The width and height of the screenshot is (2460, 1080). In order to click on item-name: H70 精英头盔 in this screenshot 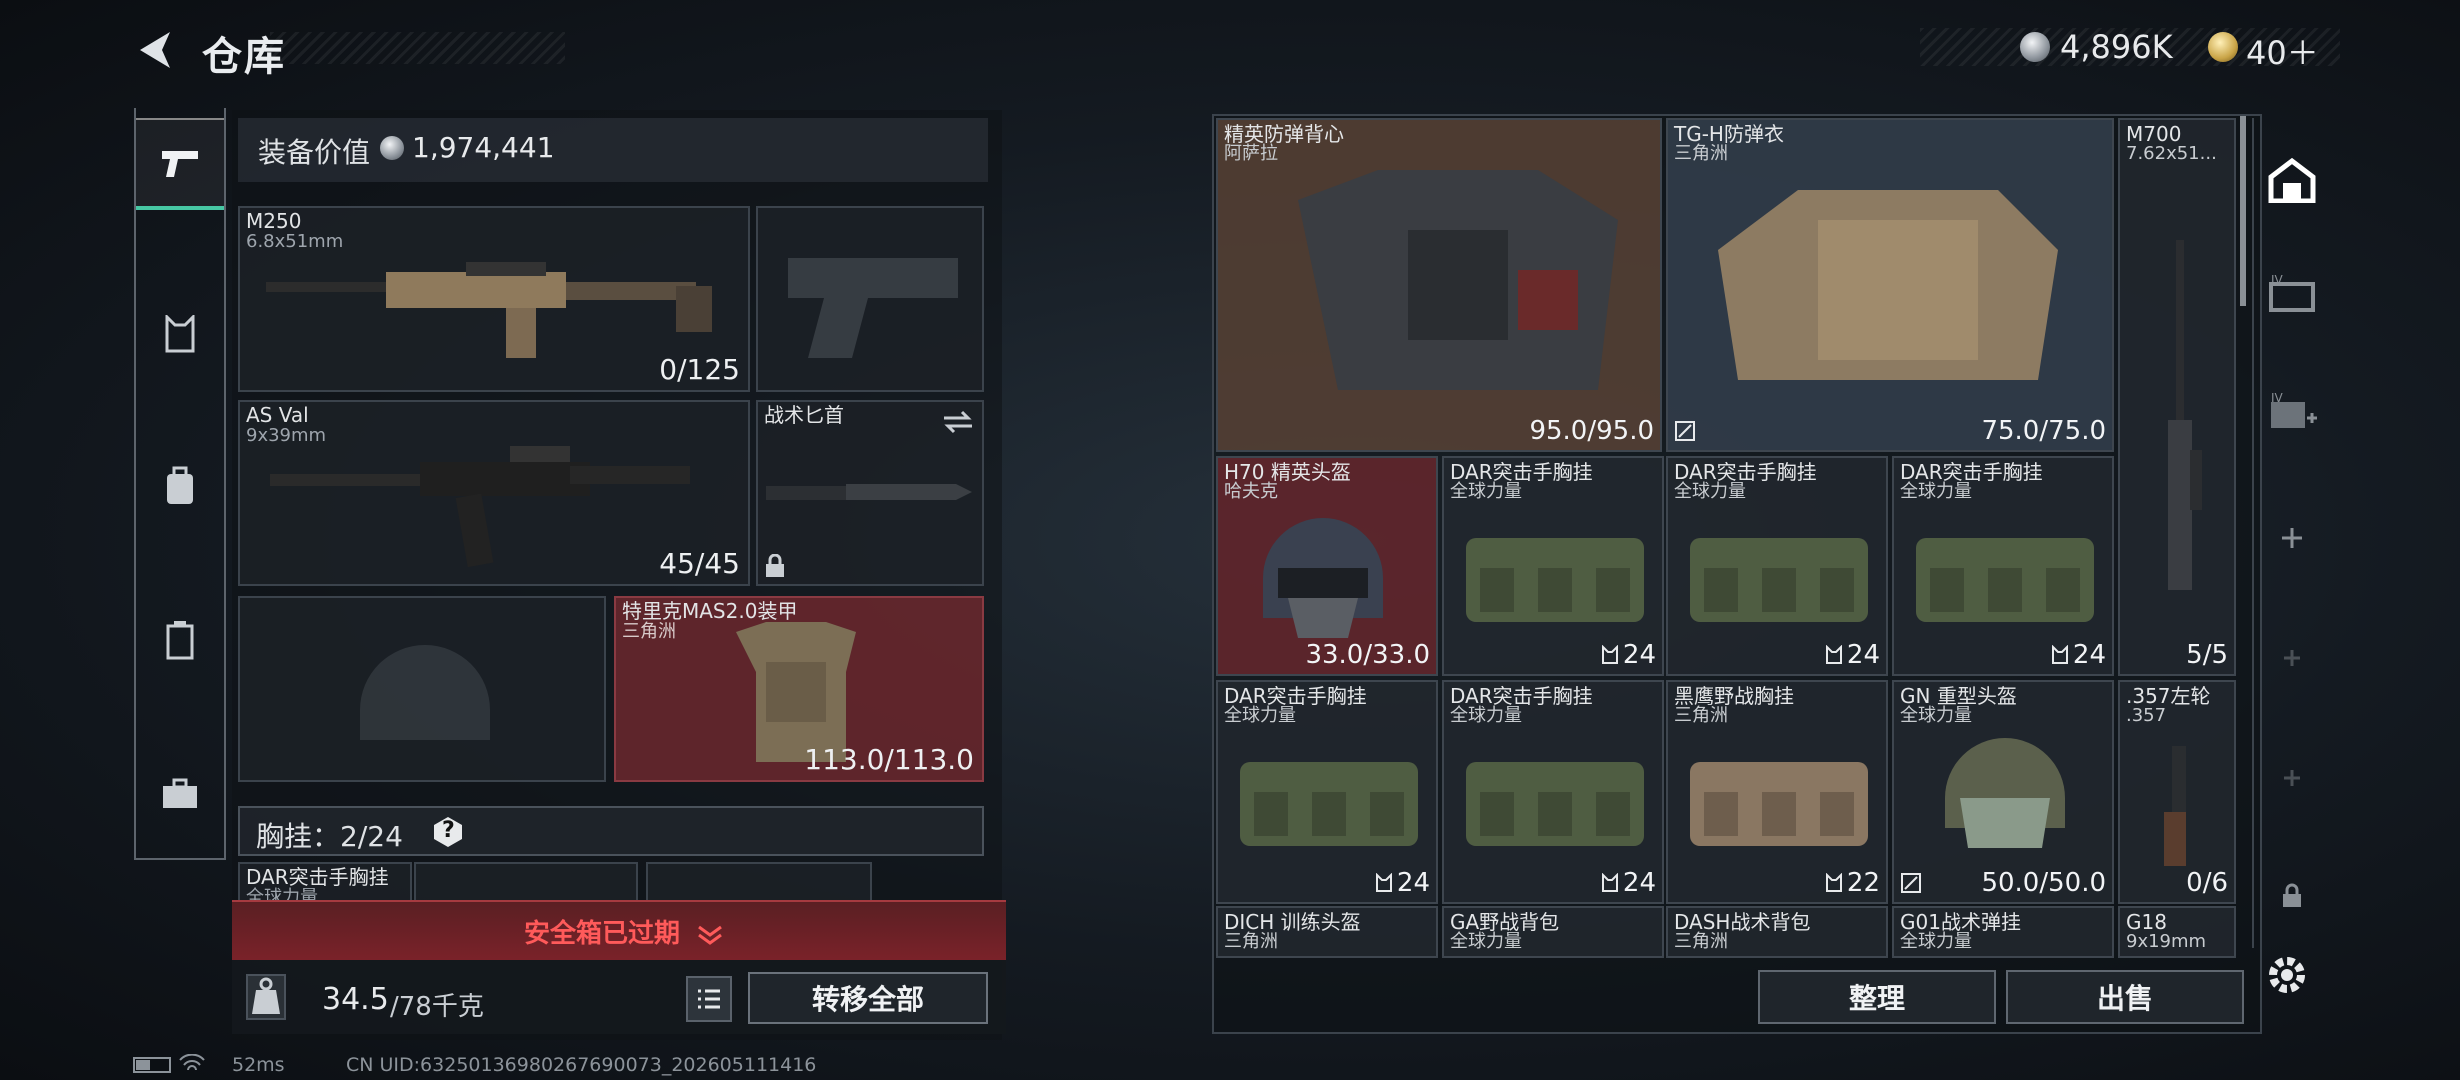, I will do `click(1287, 472)`.